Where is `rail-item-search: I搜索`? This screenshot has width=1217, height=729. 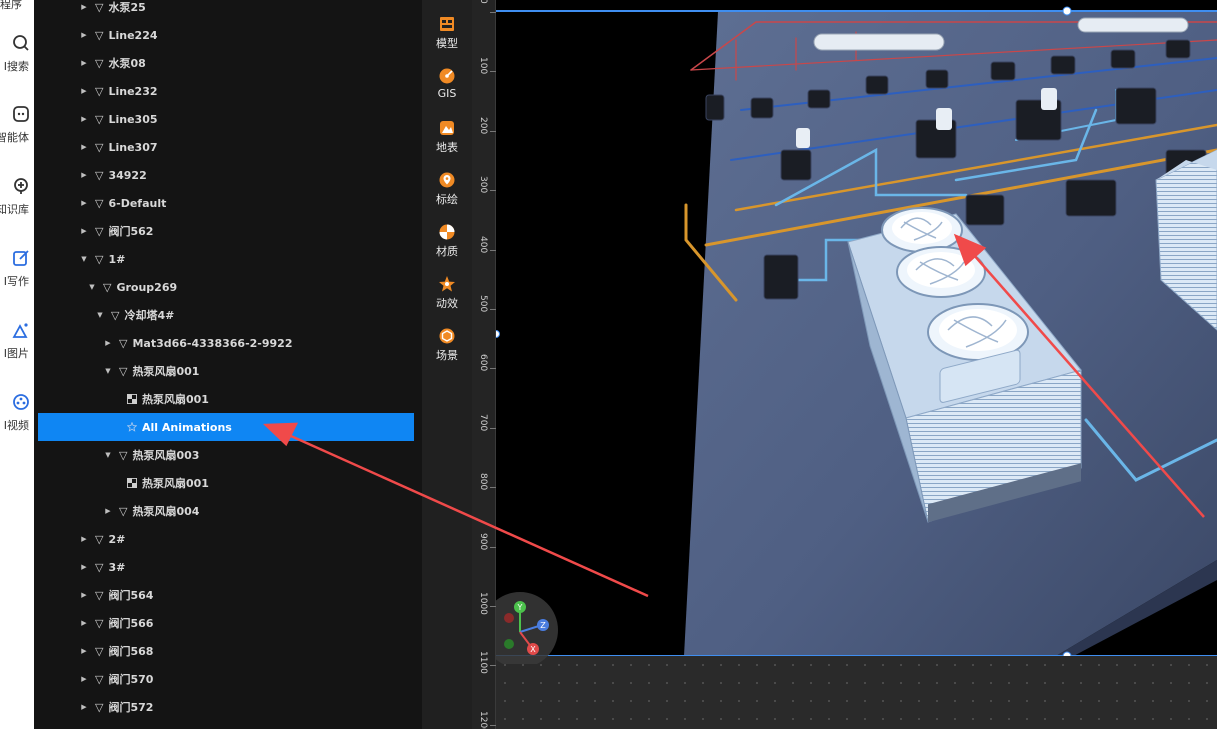 rail-item-search: I搜索 is located at coordinates (17, 53).